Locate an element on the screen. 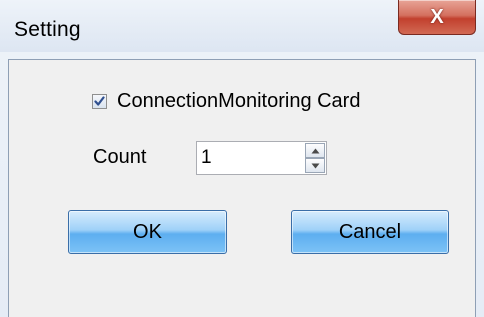 The width and height of the screenshot is (484, 317). checkmark-icon is located at coordinates (99, 101).